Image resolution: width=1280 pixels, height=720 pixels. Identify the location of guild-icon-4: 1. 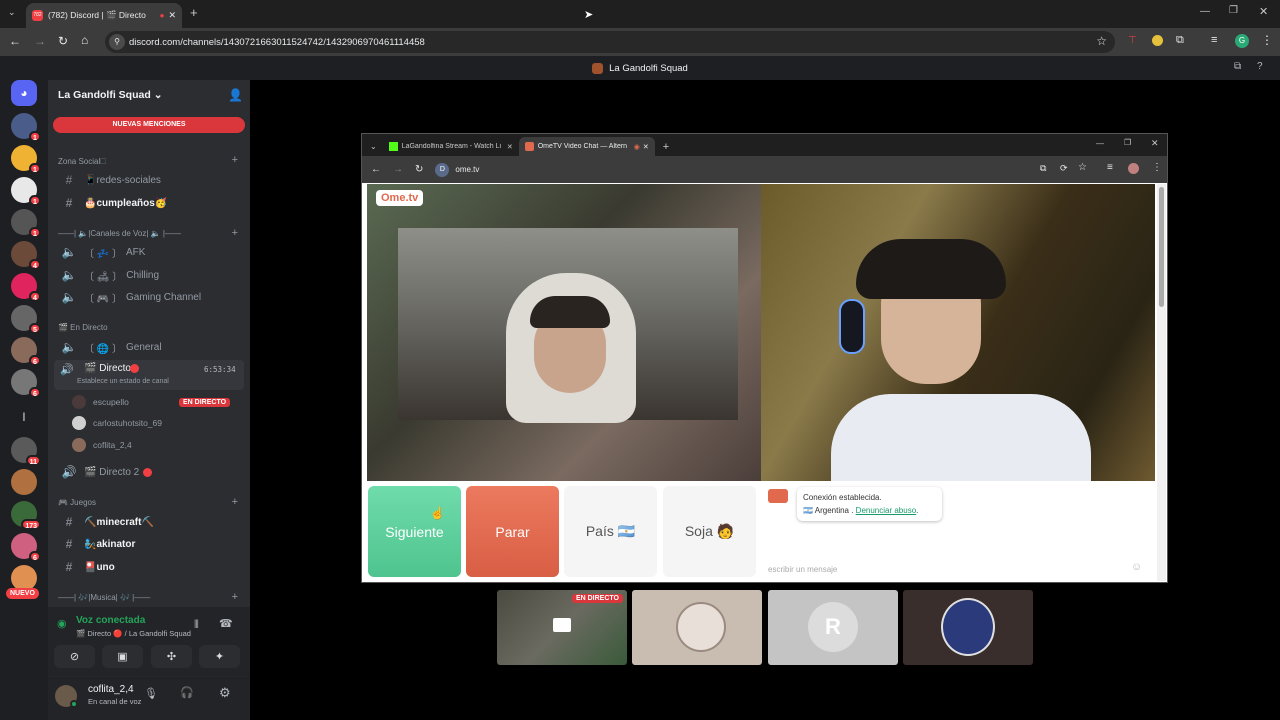
(26, 223).